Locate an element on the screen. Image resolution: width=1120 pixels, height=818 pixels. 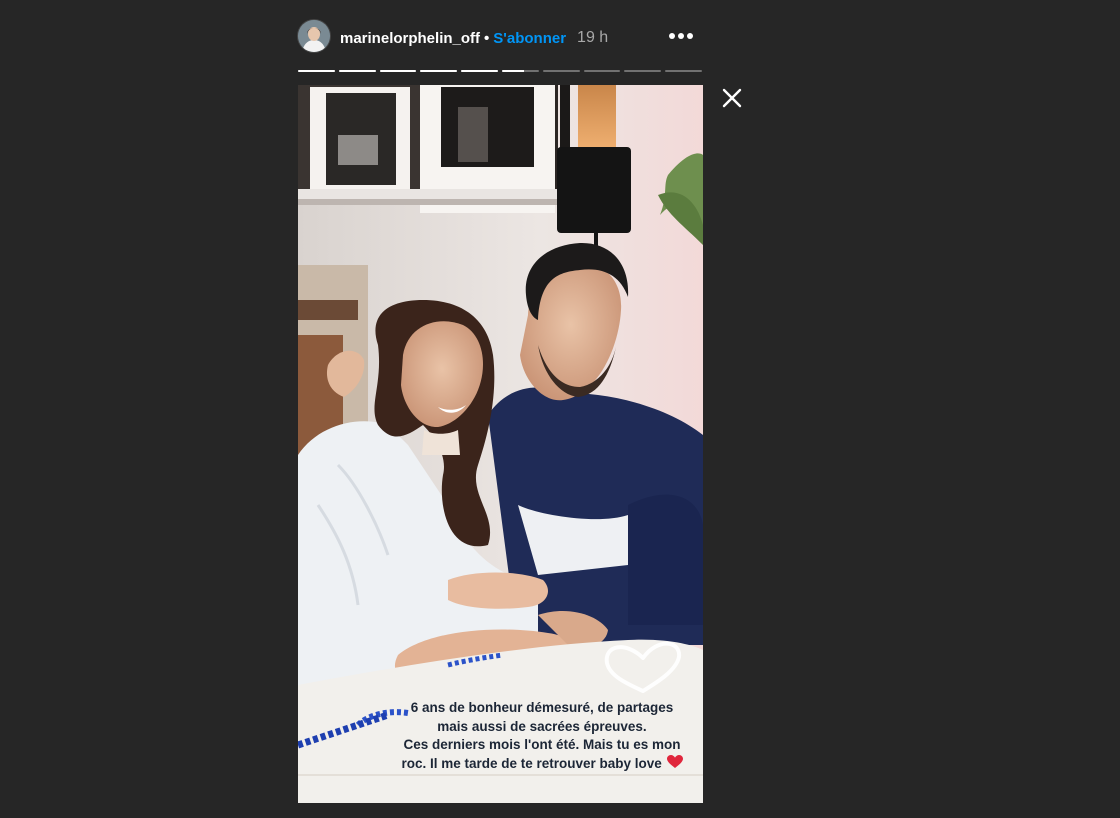
more-horizontal-icon is located at coordinates (681, 36).